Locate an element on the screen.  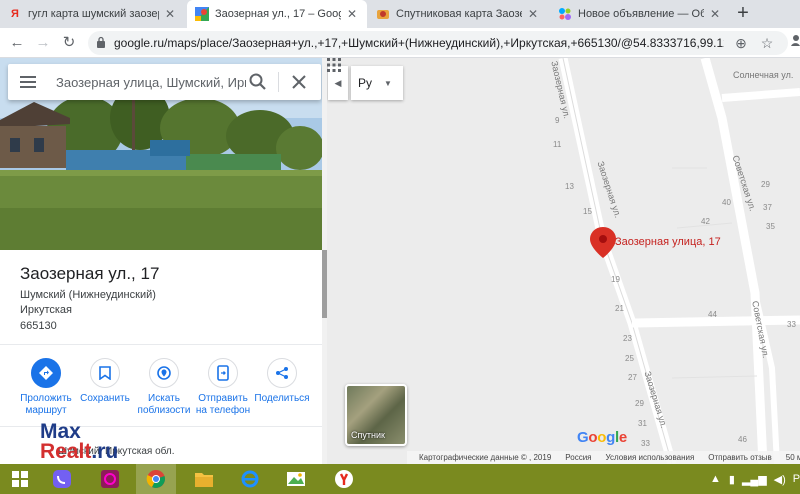
divider is located at coordinates (161, 344).